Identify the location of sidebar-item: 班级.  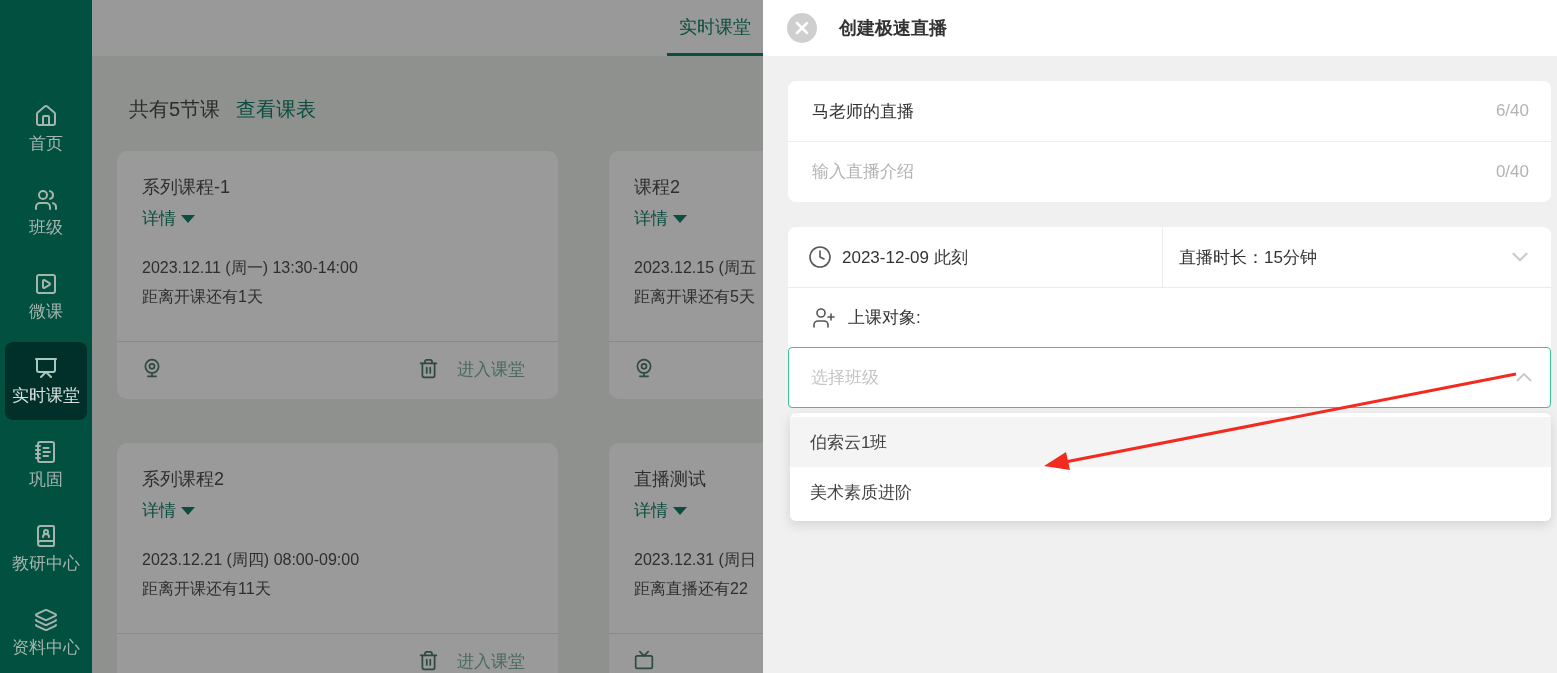
(46, 213).